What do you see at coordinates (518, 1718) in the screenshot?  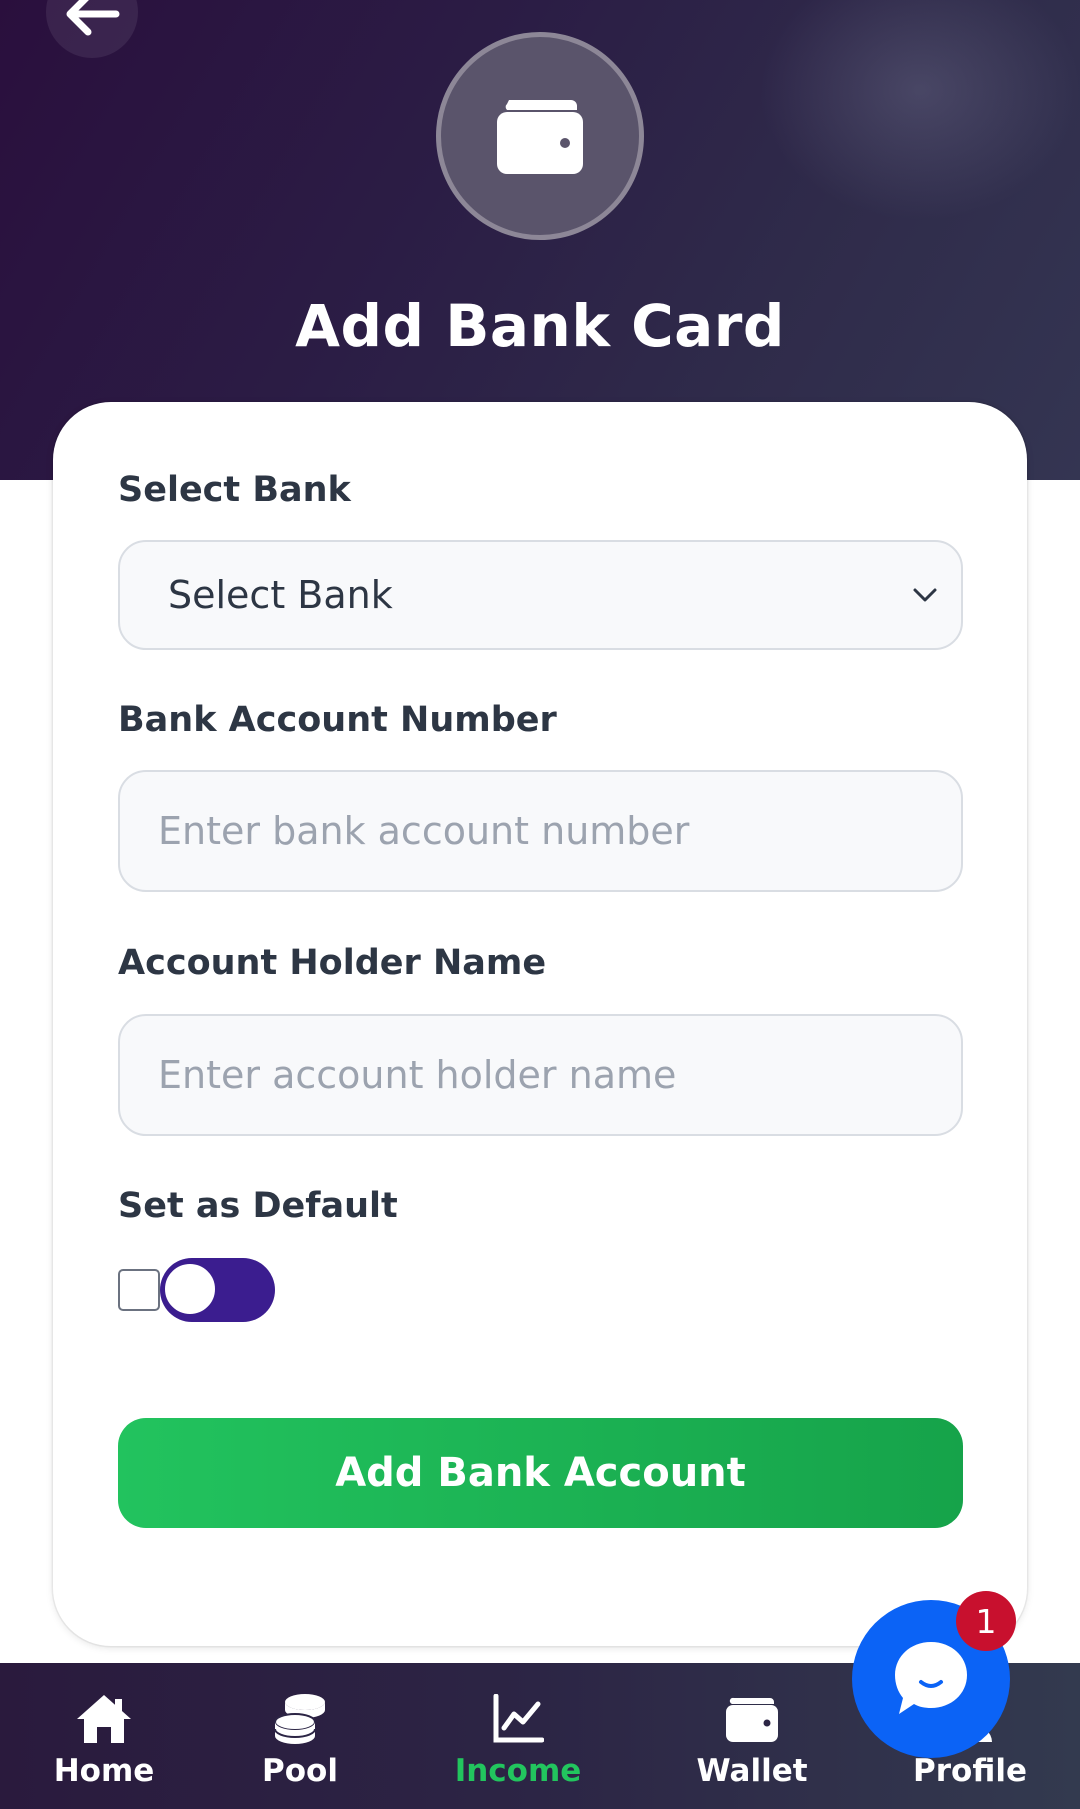 I see `chart-line-icon` at bounding box center [518, 1718].